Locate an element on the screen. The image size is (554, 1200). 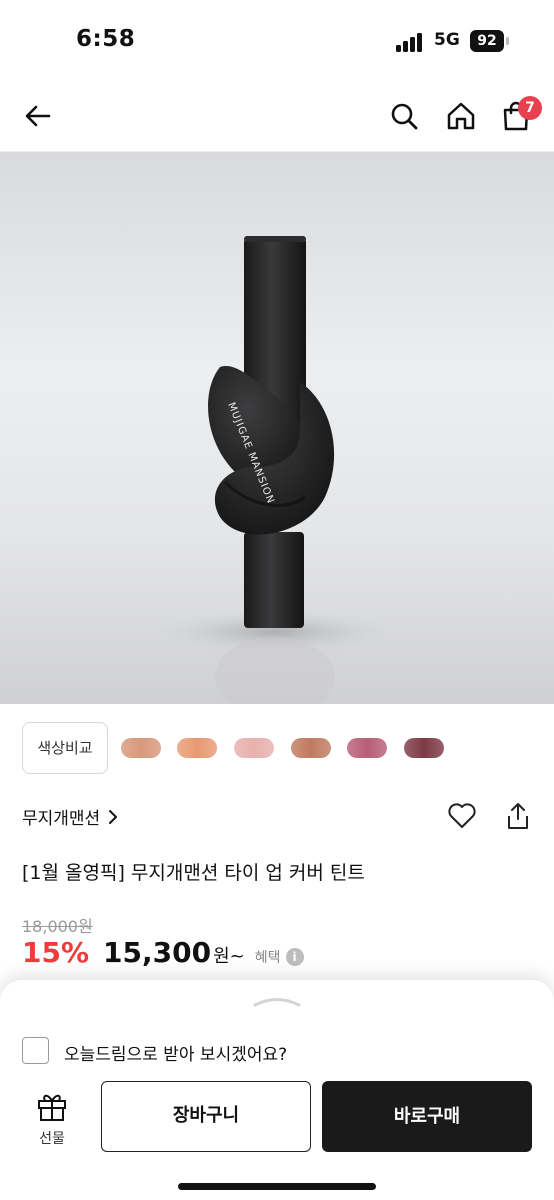
chevron-right-icon is located at coordinates (113, 816).